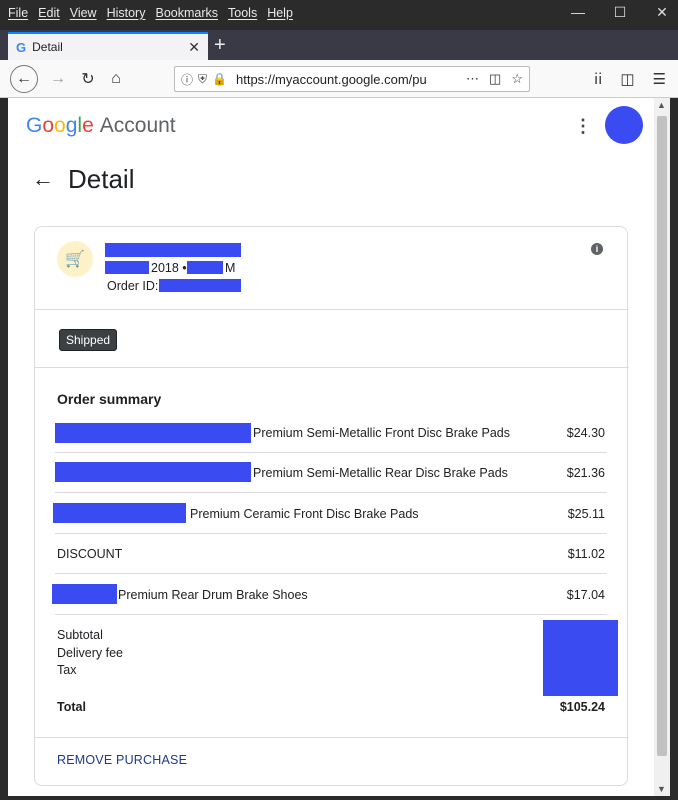 This screenshot has width=678, height=800. Describe the element at coordinates (88, 79) in the screenshot. I see `reload-icon: ↻` at that location.